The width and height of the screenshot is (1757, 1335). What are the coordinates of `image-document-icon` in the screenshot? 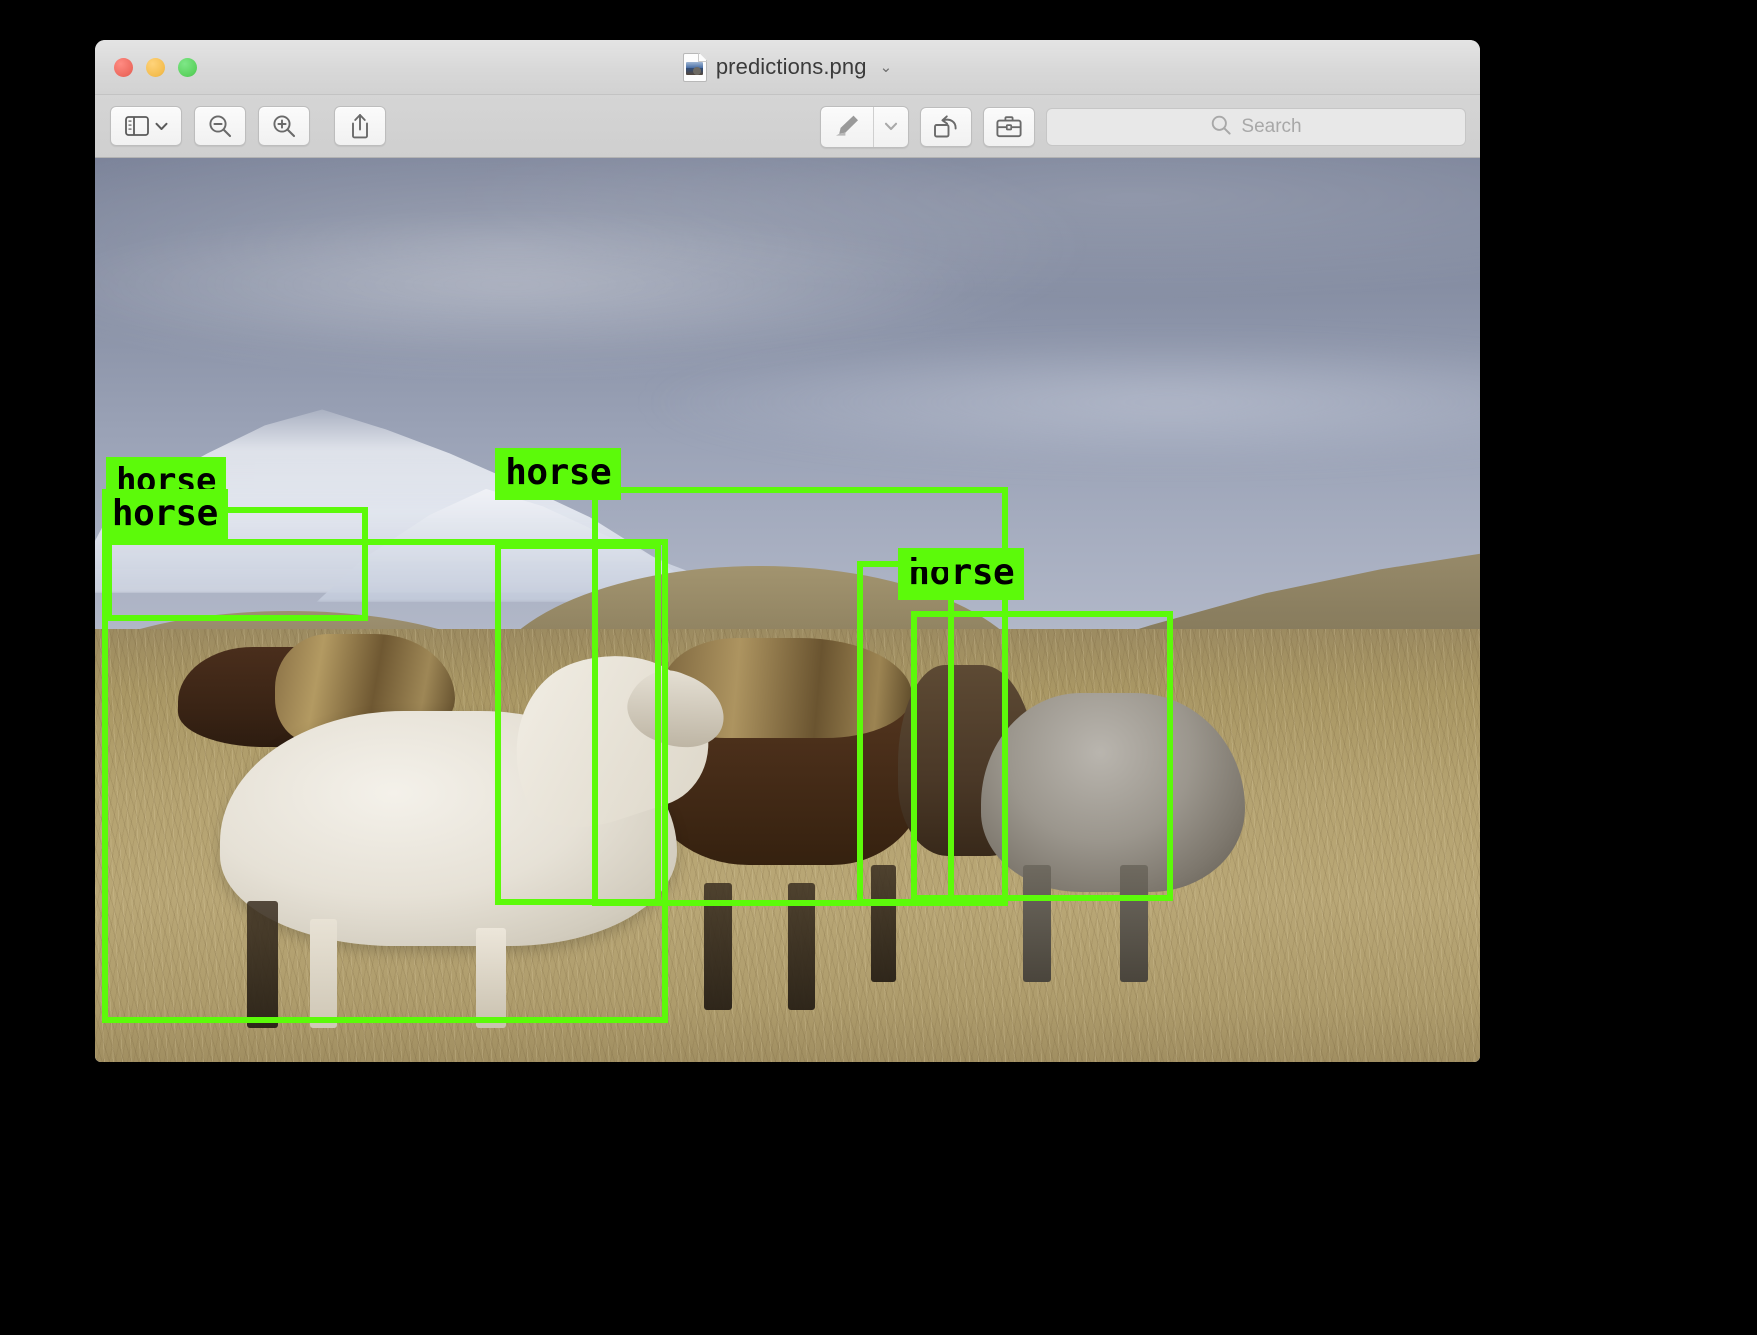 It's located at (694, 67).